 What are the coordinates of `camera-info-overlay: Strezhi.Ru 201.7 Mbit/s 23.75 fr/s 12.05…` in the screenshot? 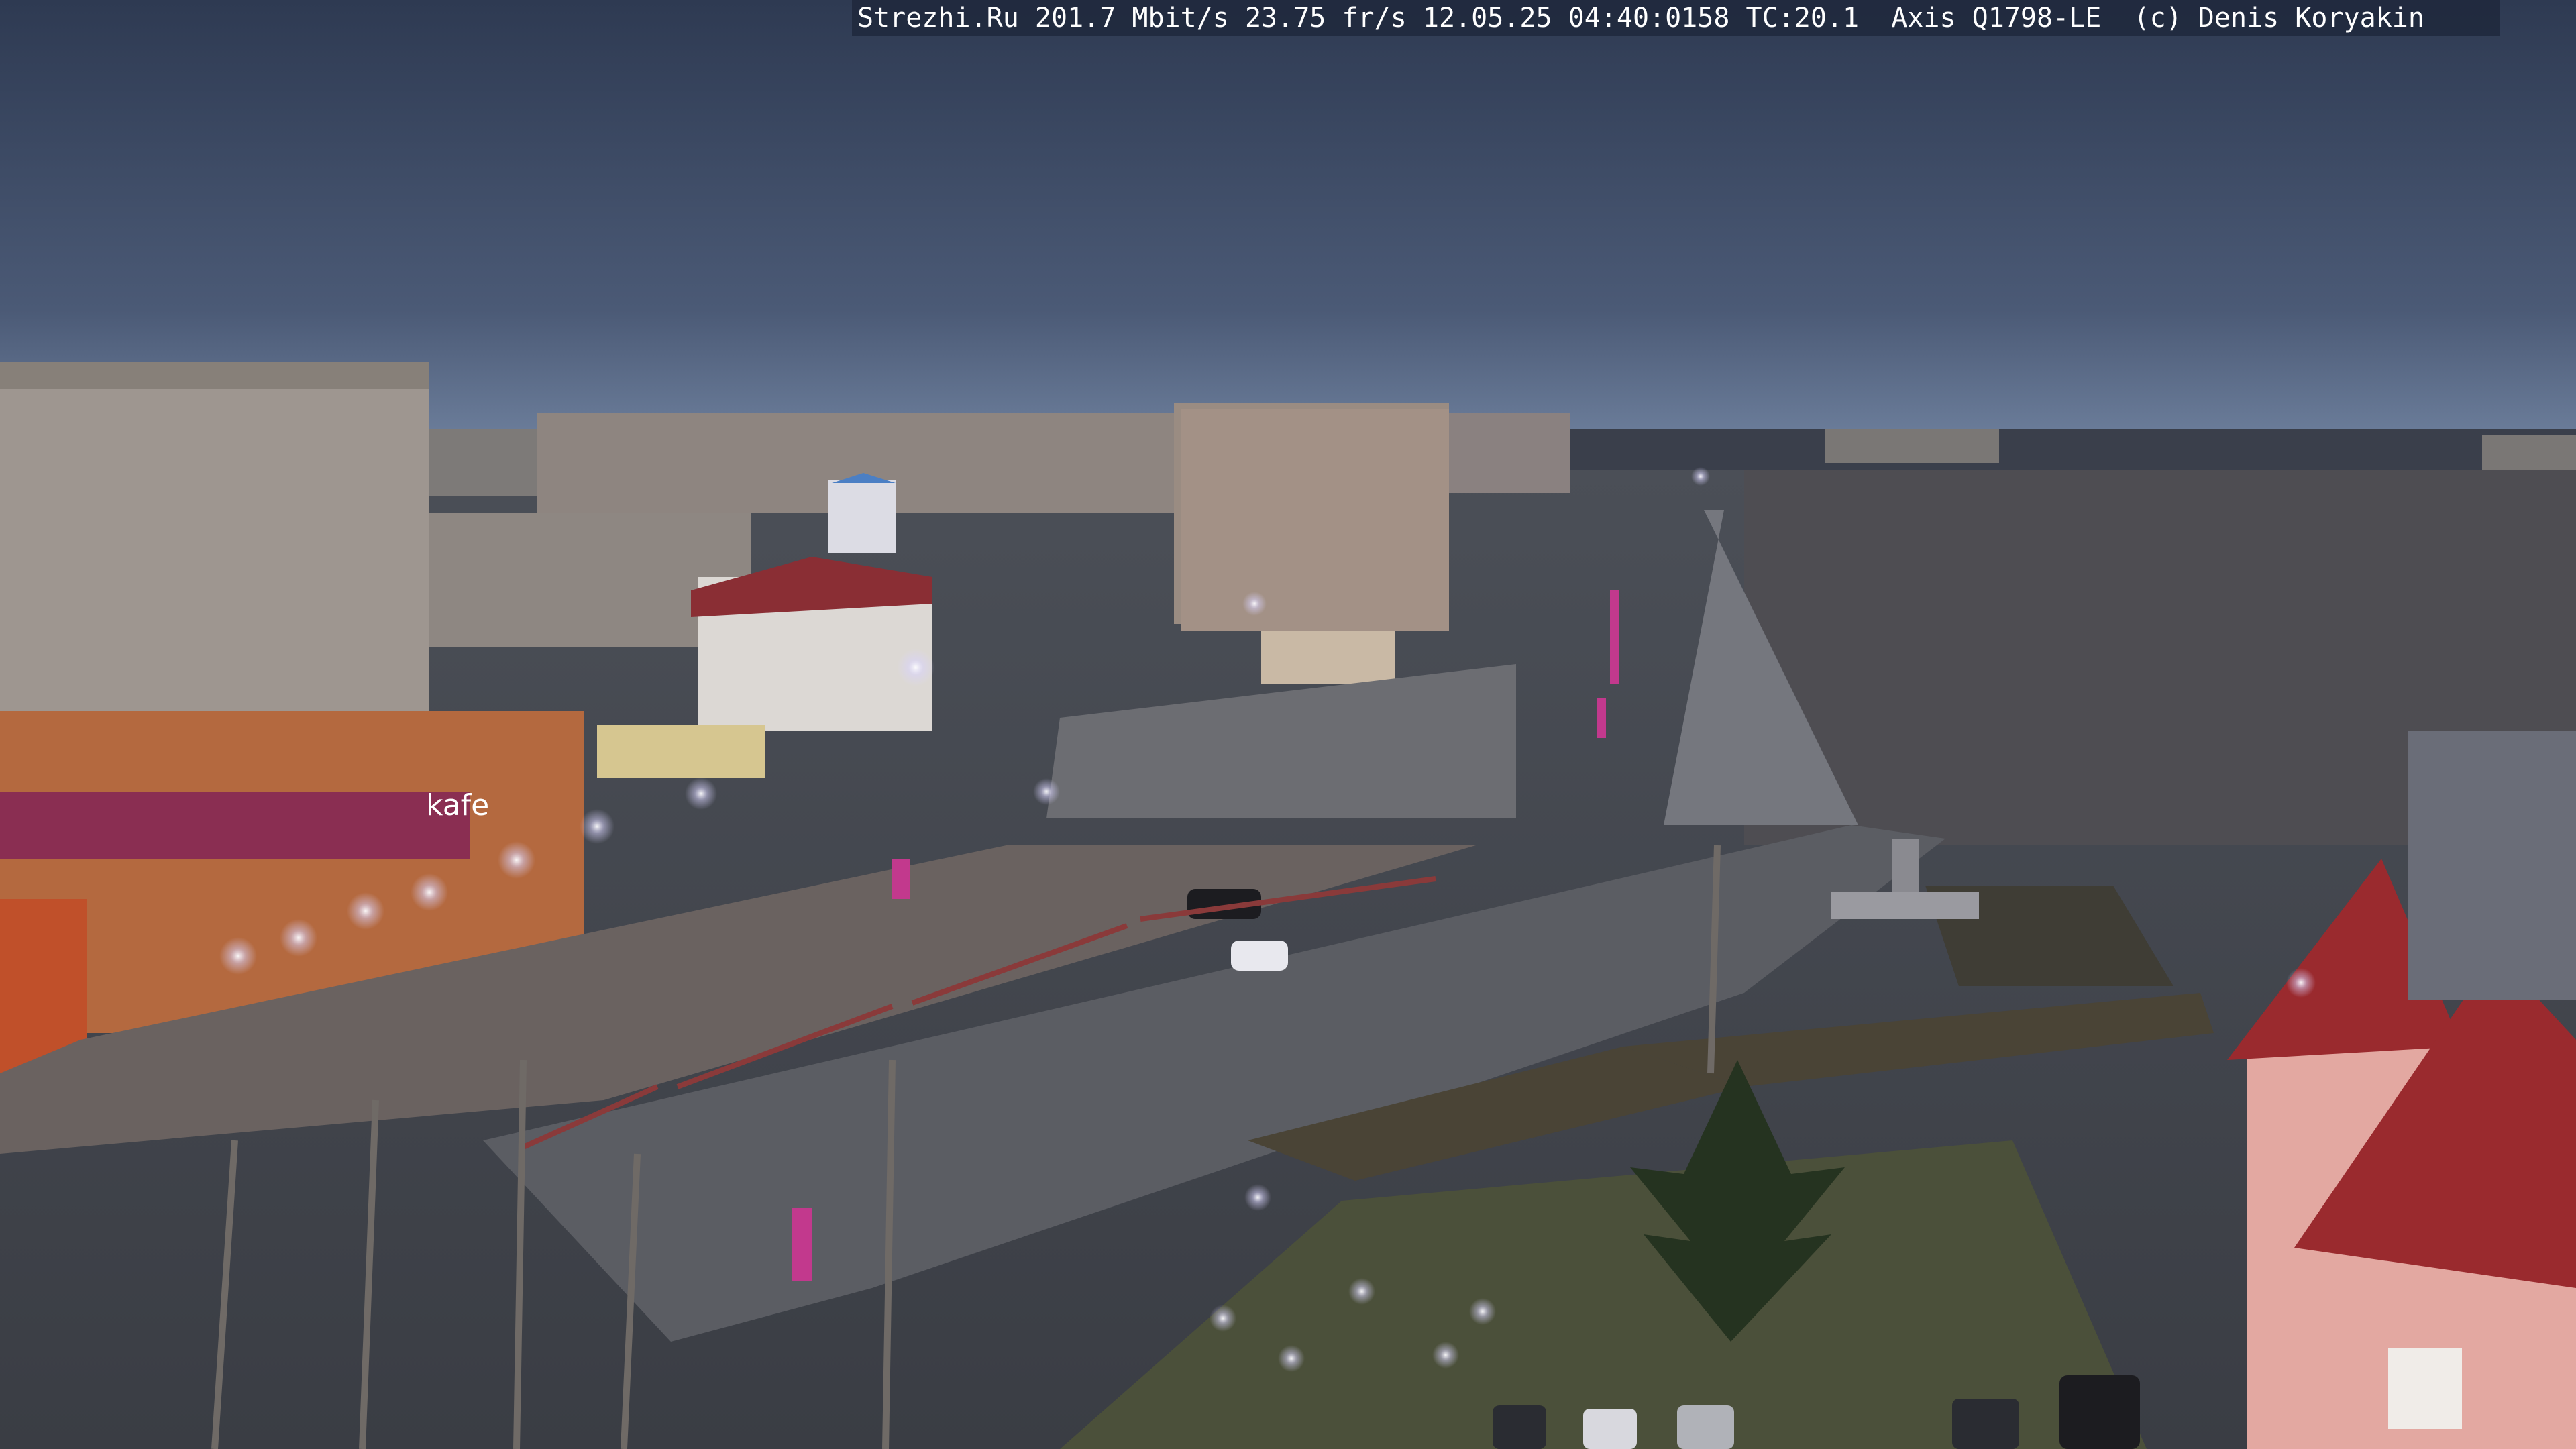 It's located at (1676, 18).